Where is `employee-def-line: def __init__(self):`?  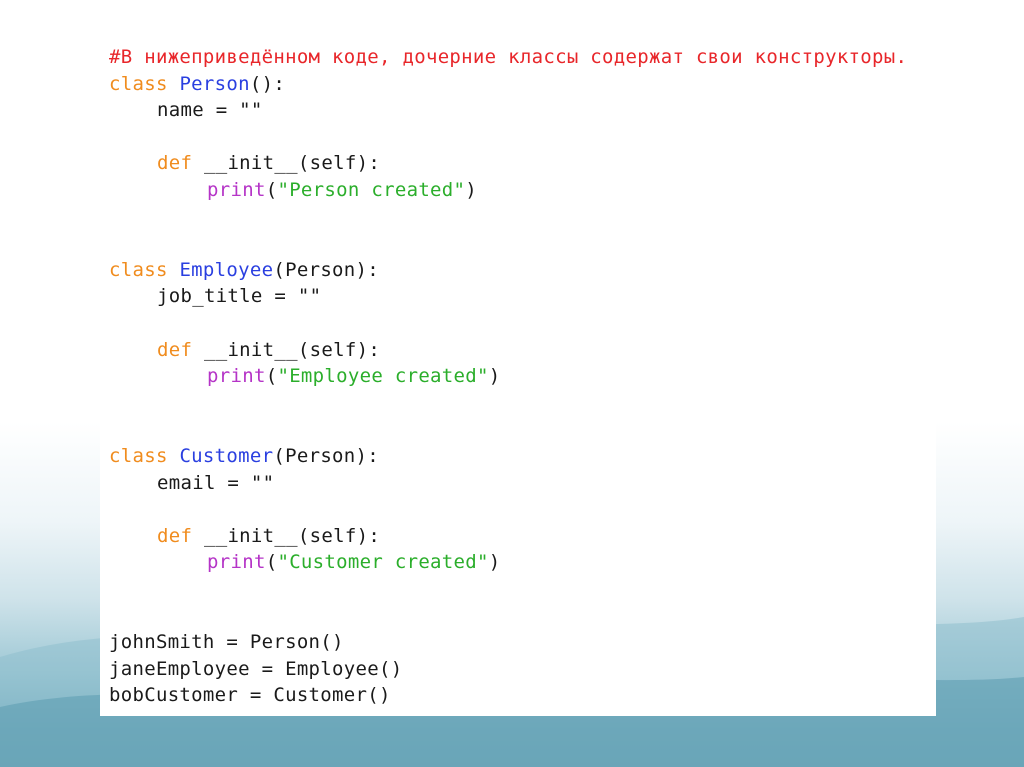 employee-def-line: def __init__(self): is located at coordinates (522, 350).